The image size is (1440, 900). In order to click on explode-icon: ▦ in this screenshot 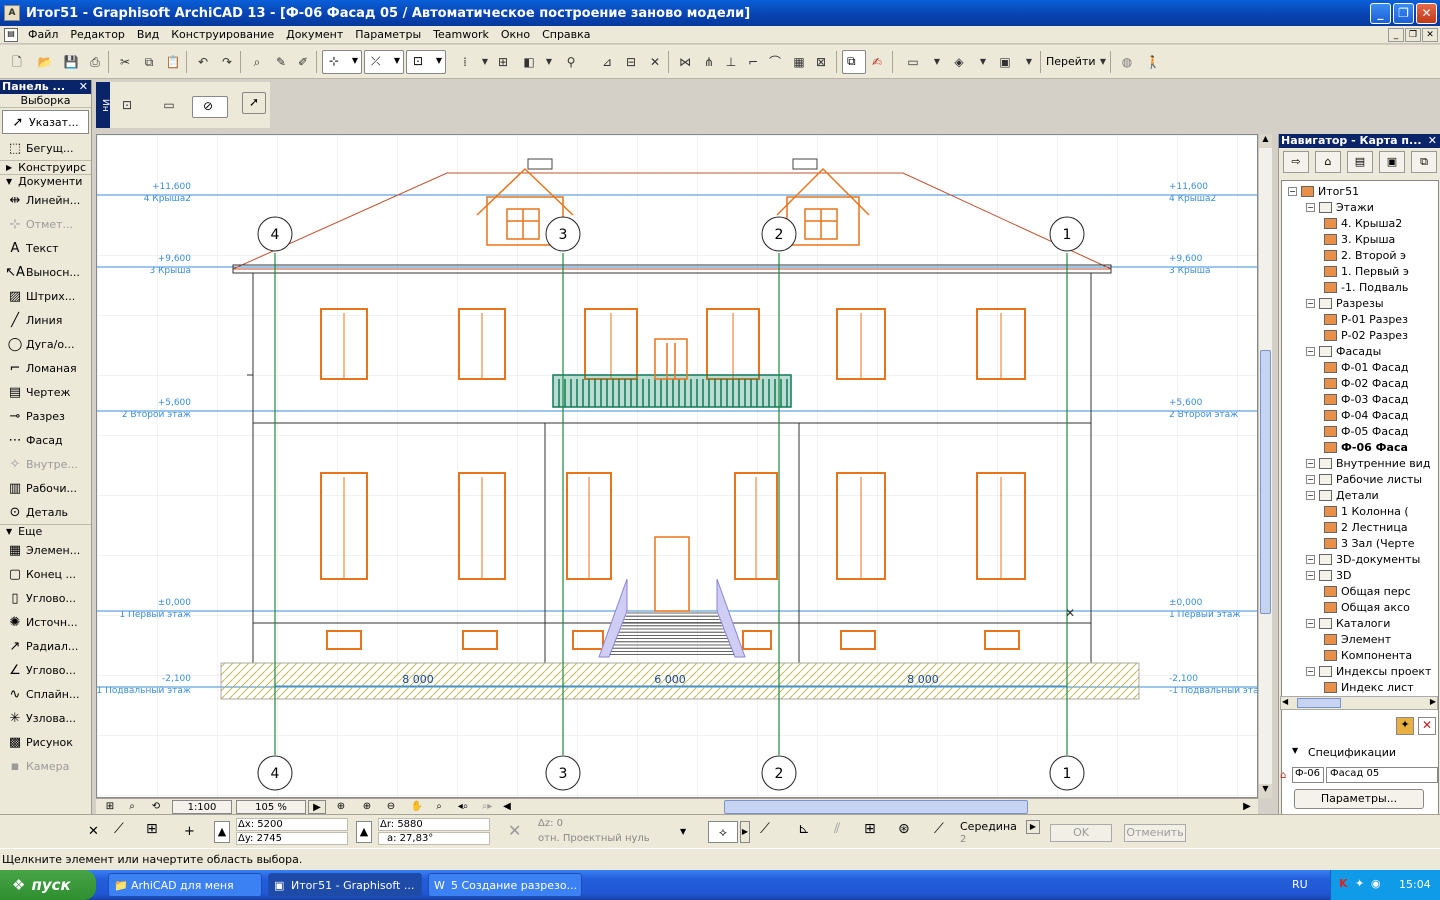, I will do `click(799, 62)`.